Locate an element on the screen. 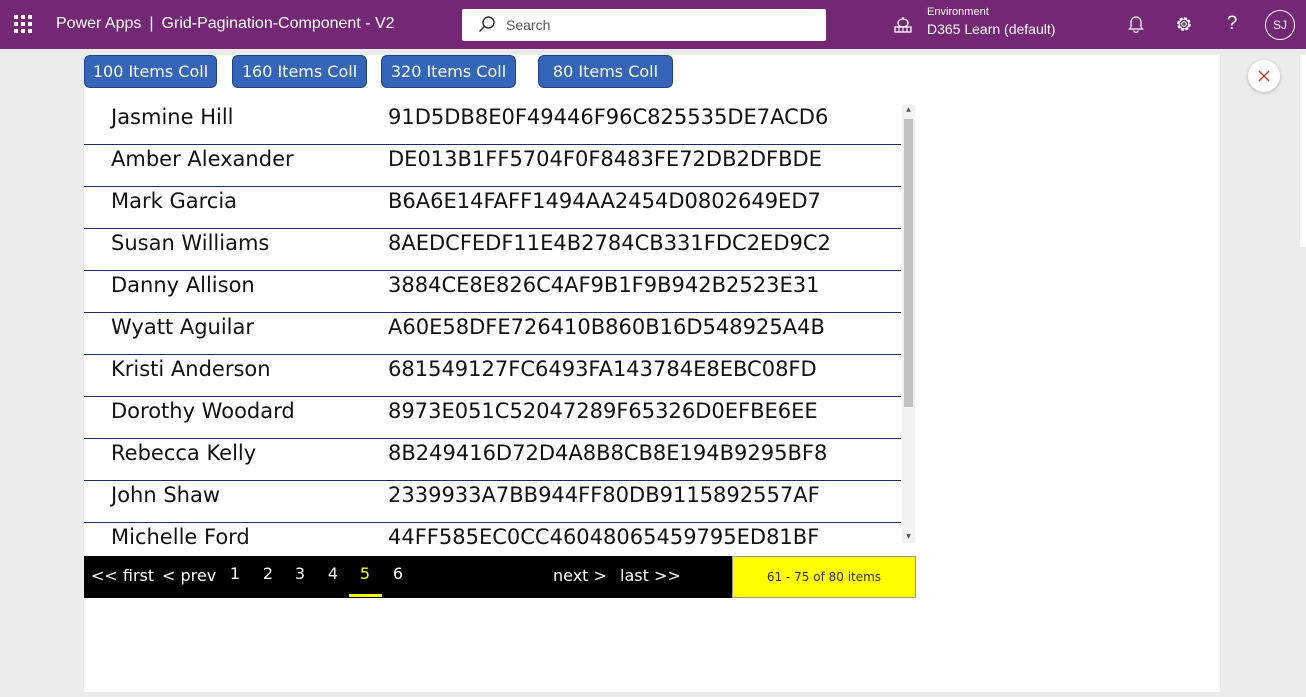 This screenshot has width=1306, height=697. page-link-1: 1 is located at coordinates (235, 573).